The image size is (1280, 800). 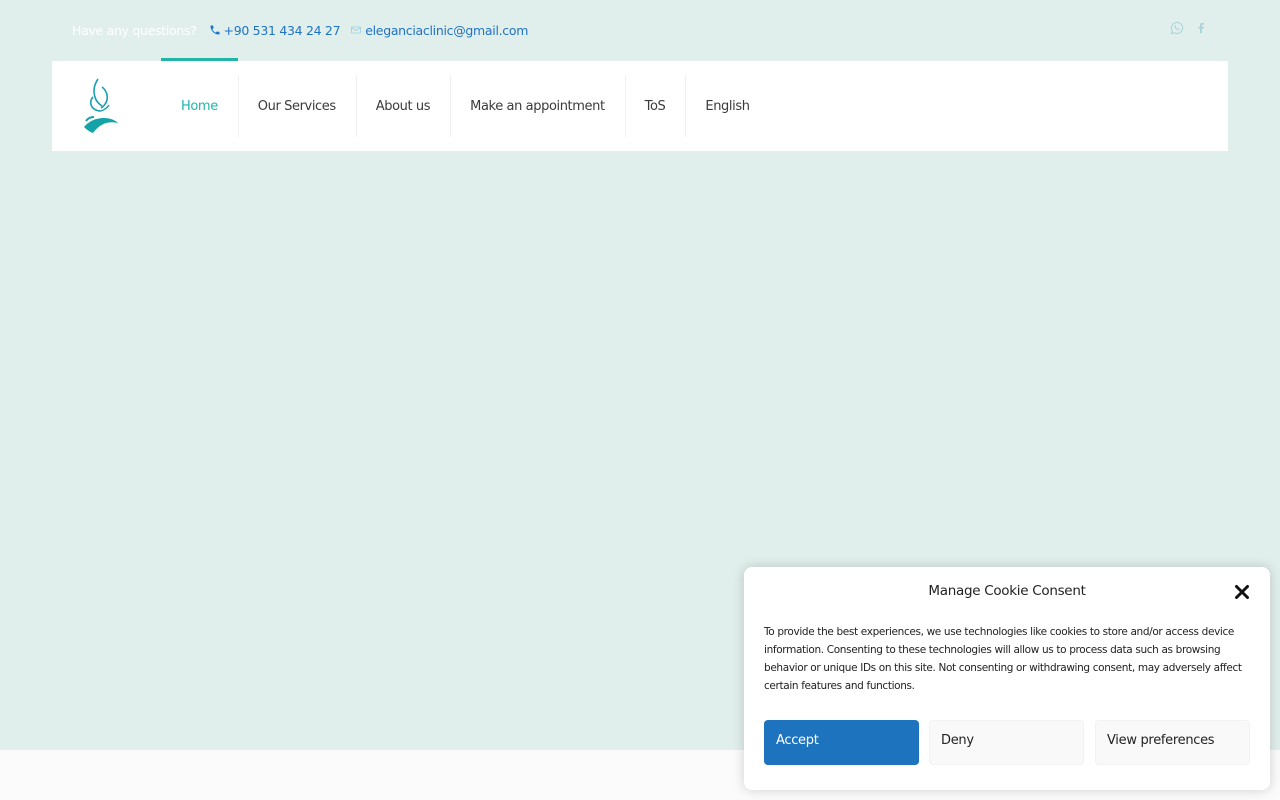 What do you see at coordinates (1242, 592) in the screenshot?
I see `close-icon` at bounding box center [1242, 592].